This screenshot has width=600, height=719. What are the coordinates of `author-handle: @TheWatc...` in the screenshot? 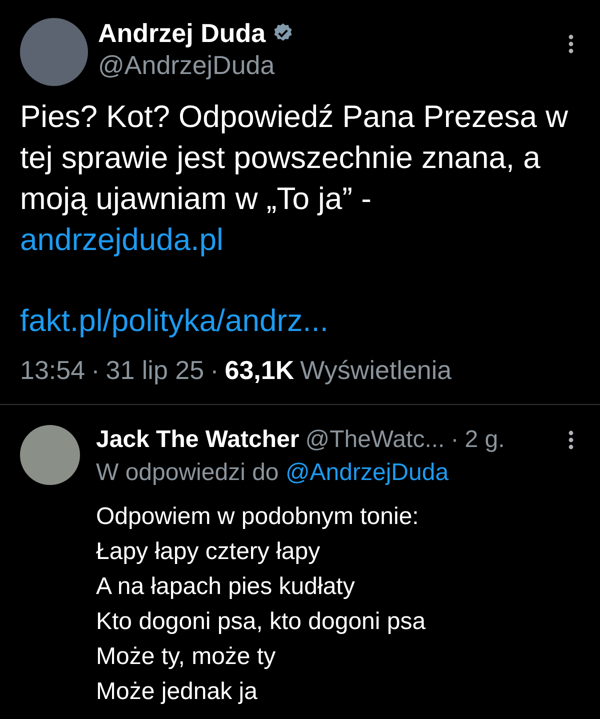 It's located at (375, 440).